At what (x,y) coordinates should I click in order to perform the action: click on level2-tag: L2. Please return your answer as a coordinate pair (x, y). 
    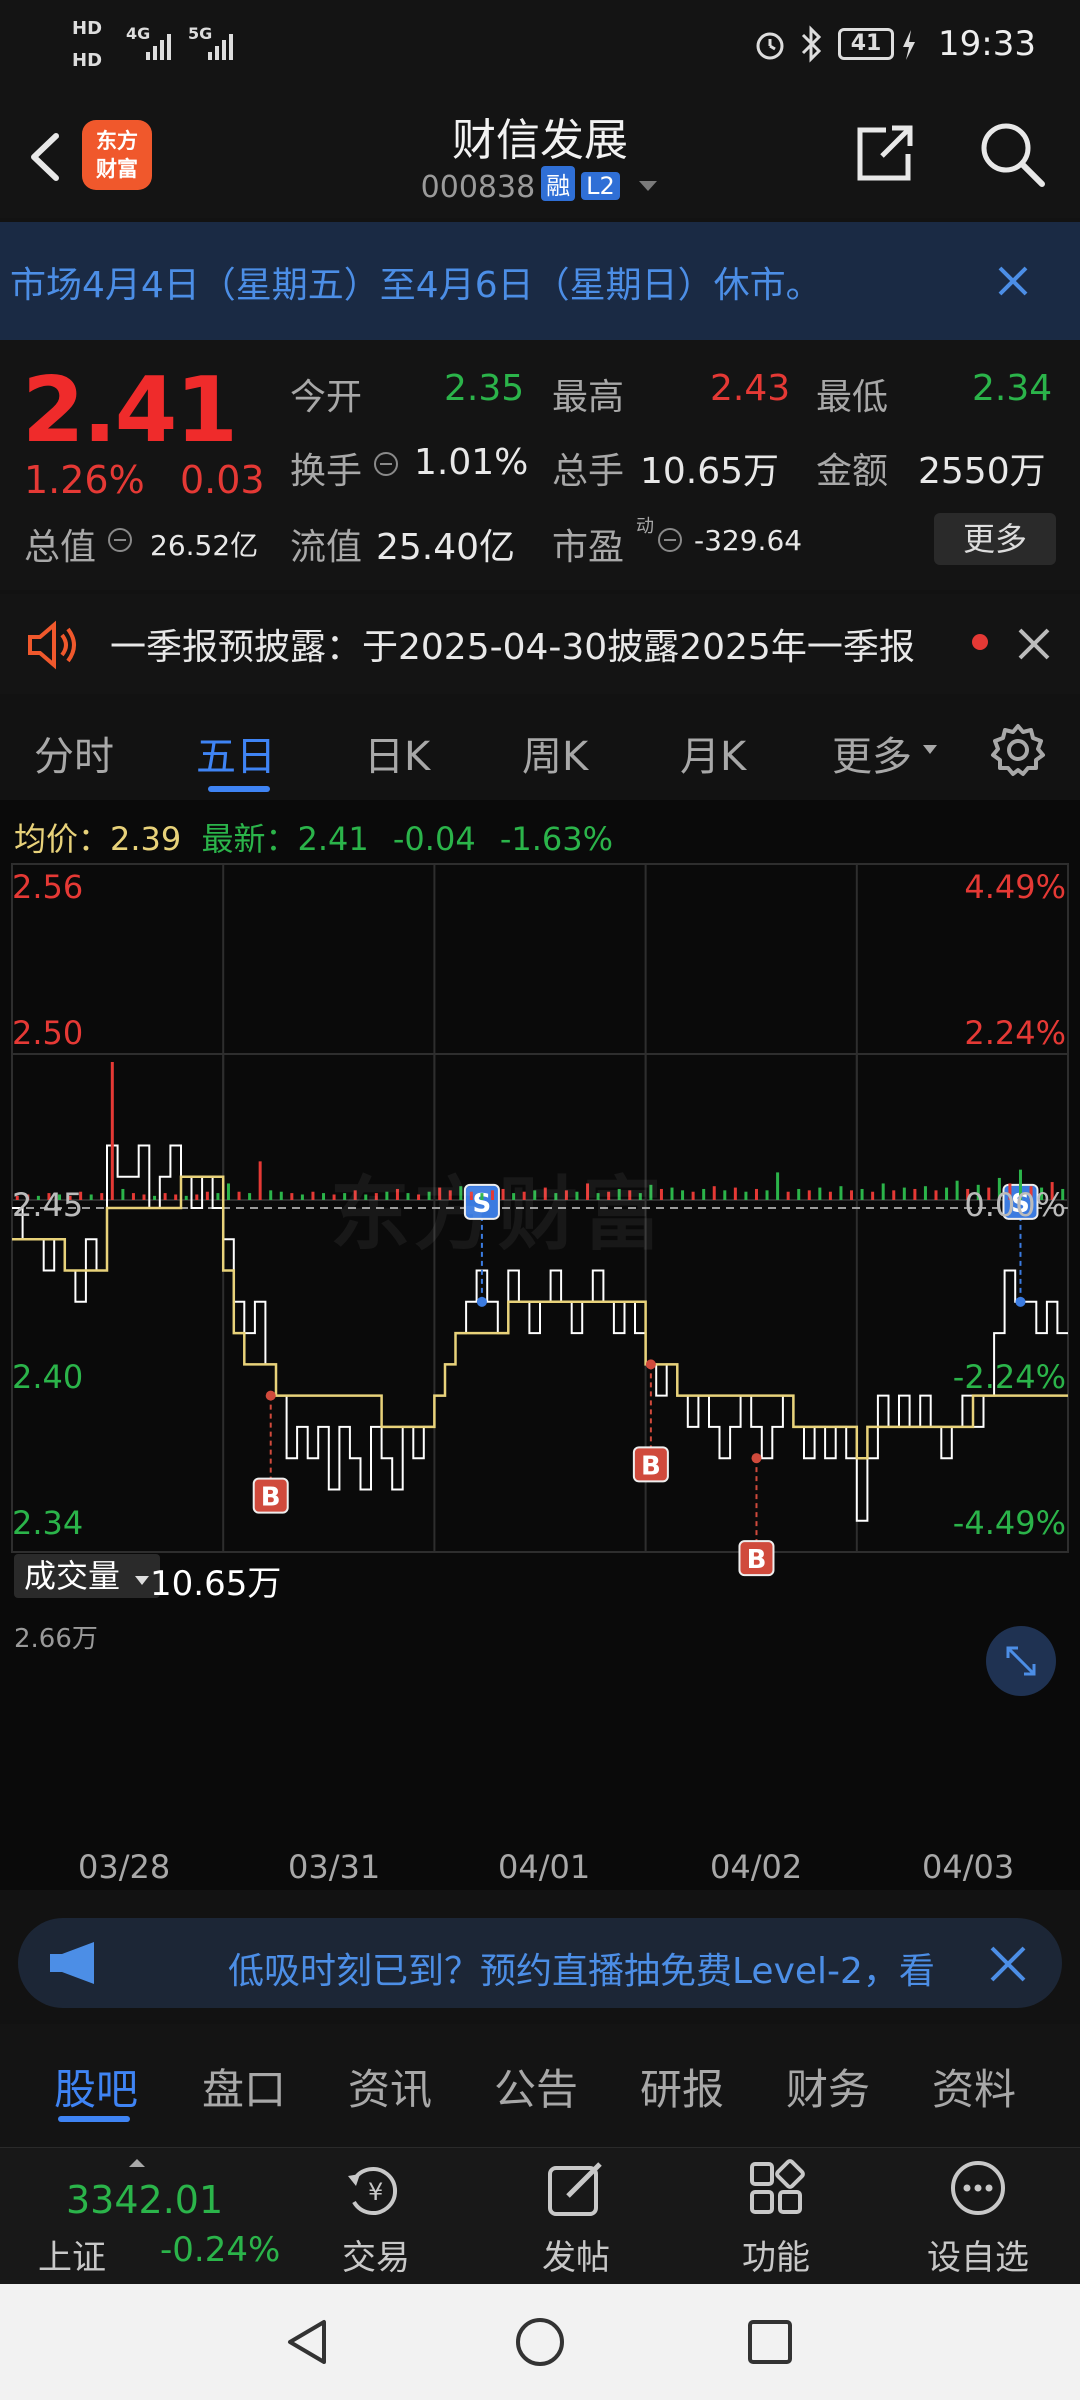
    Looking at the image, I should click on (600, 186).